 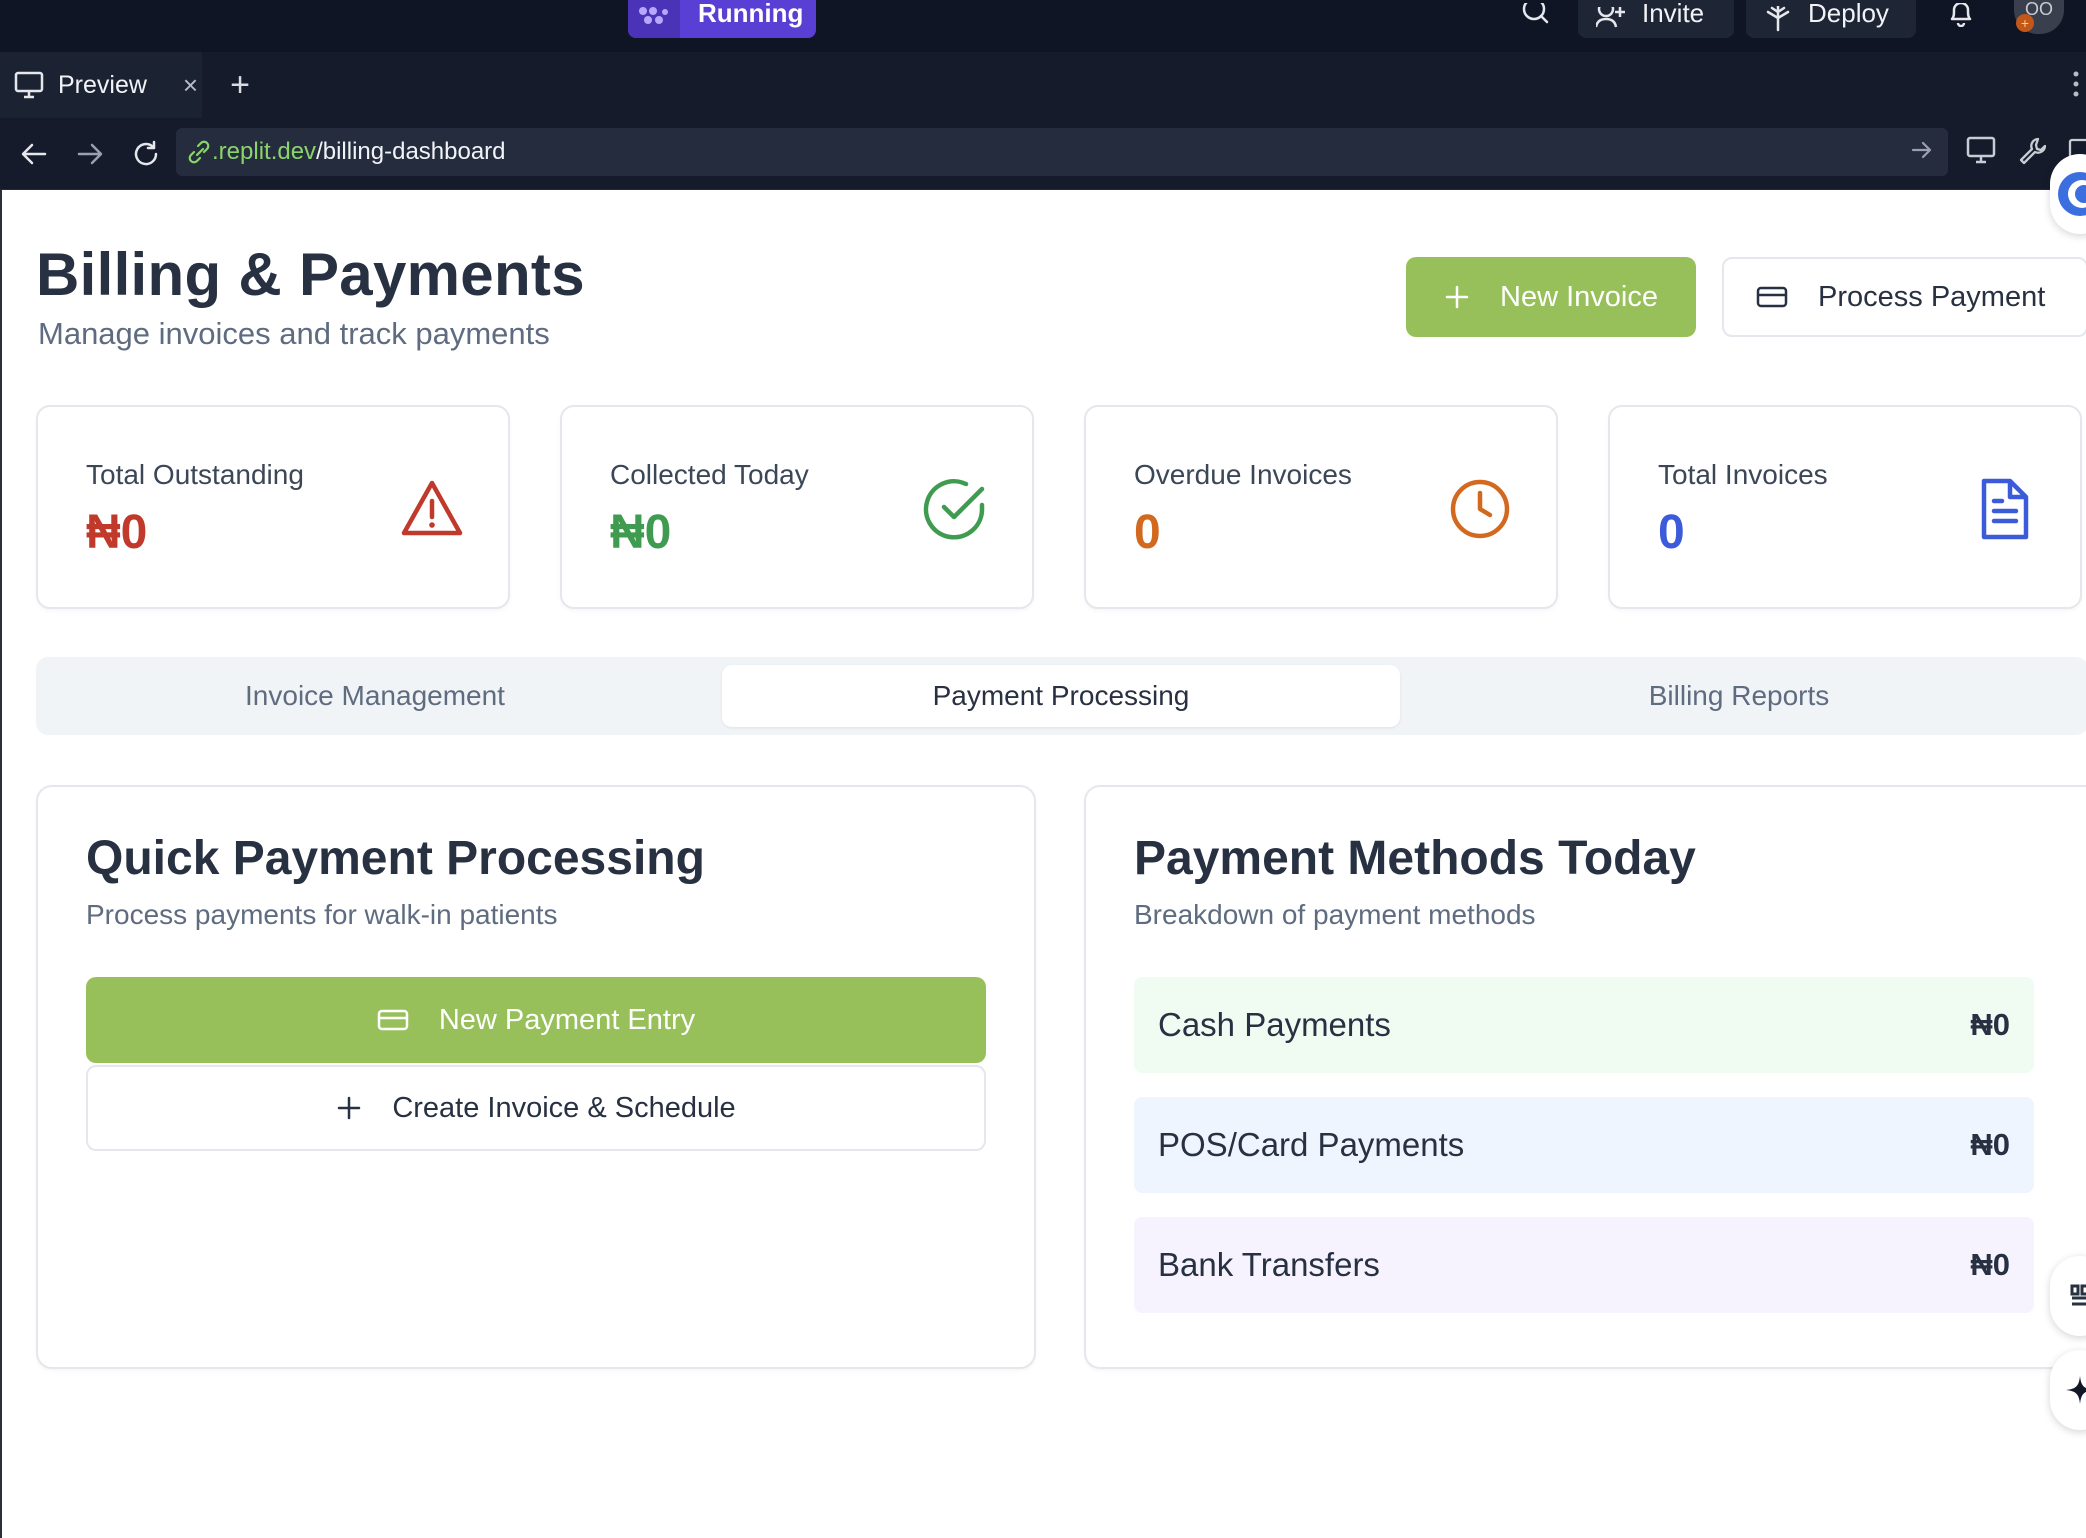 What do you see at coordinates (2033, 151) in the screenshot?
I see `wrench-icon` at bounding box center [2033, 151].